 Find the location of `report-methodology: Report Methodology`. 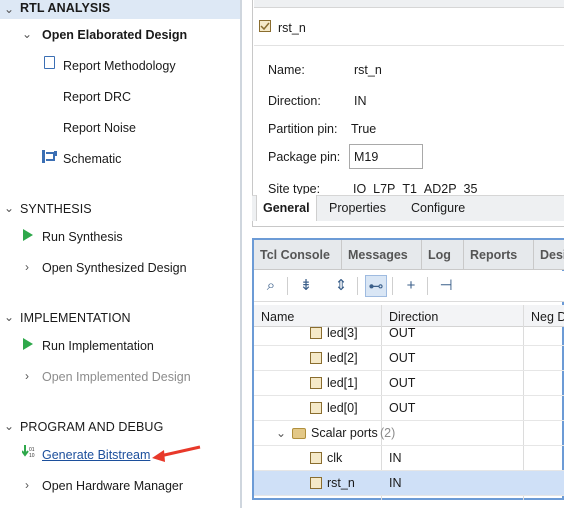

report-methodology: Report Methodology is located at coordinates (119, 66).